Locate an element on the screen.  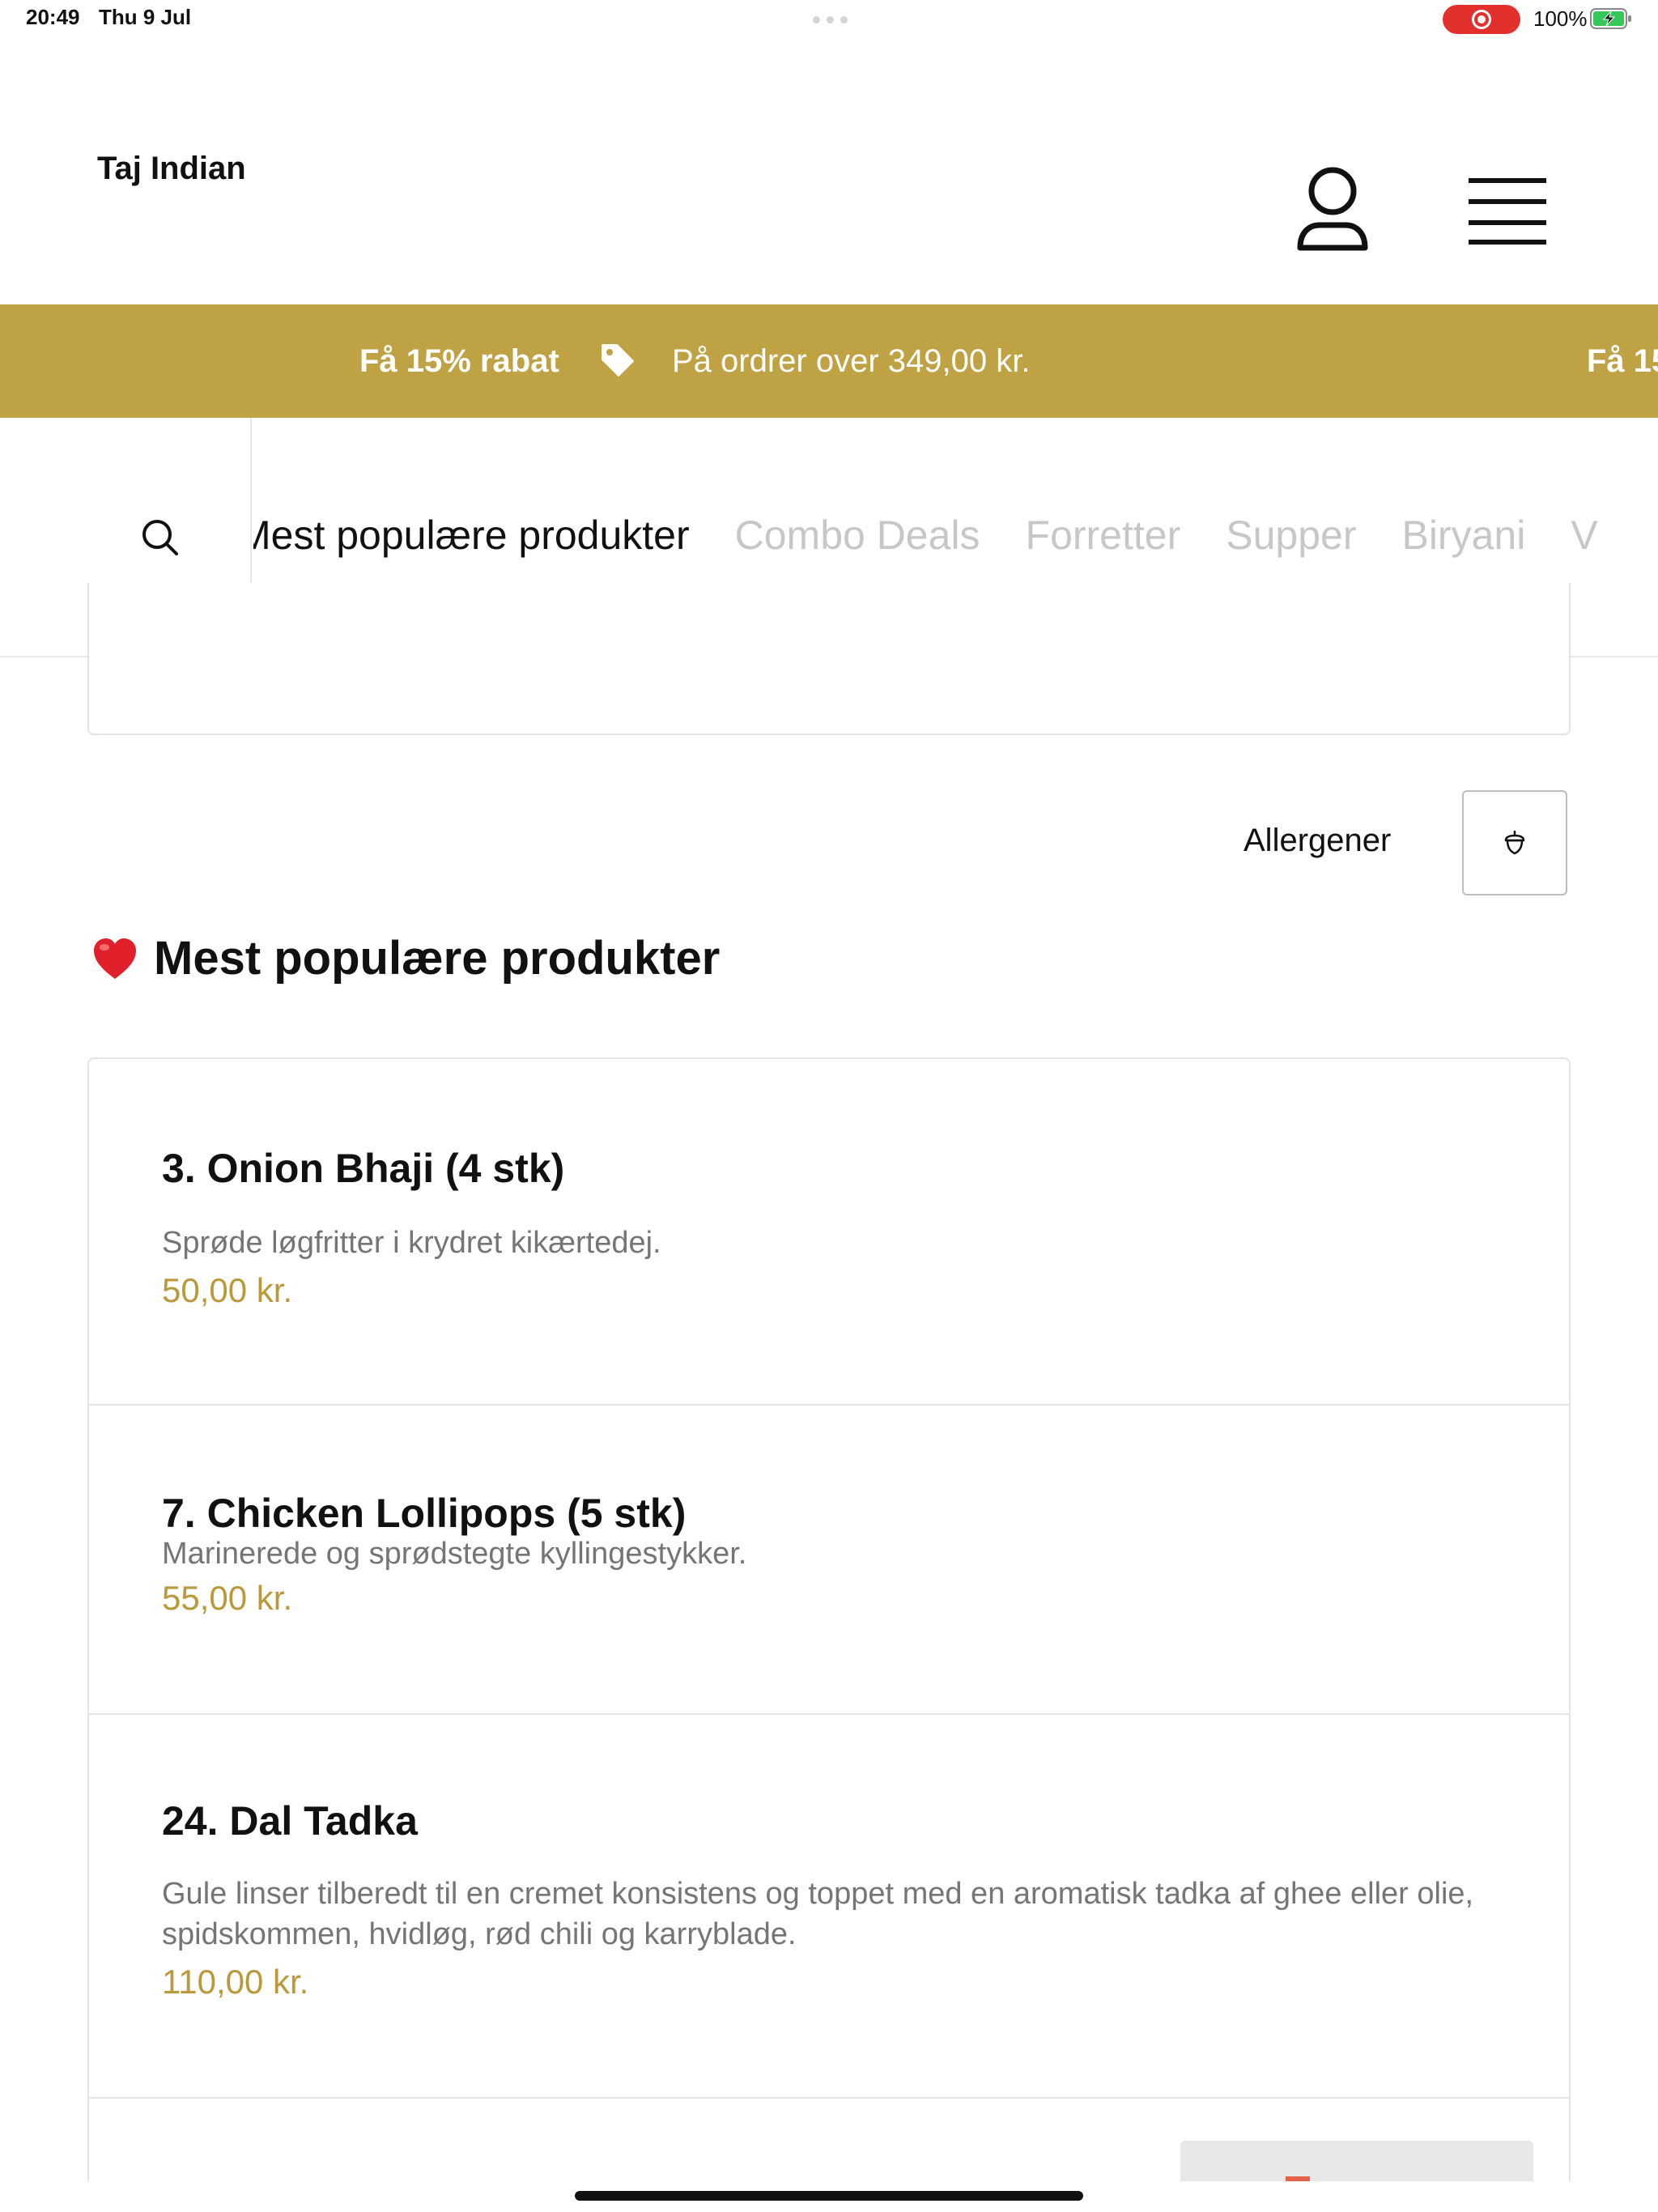
product-name: 7. Chicken Lollipops (5 stk) is located at coordinates (424, 1514).